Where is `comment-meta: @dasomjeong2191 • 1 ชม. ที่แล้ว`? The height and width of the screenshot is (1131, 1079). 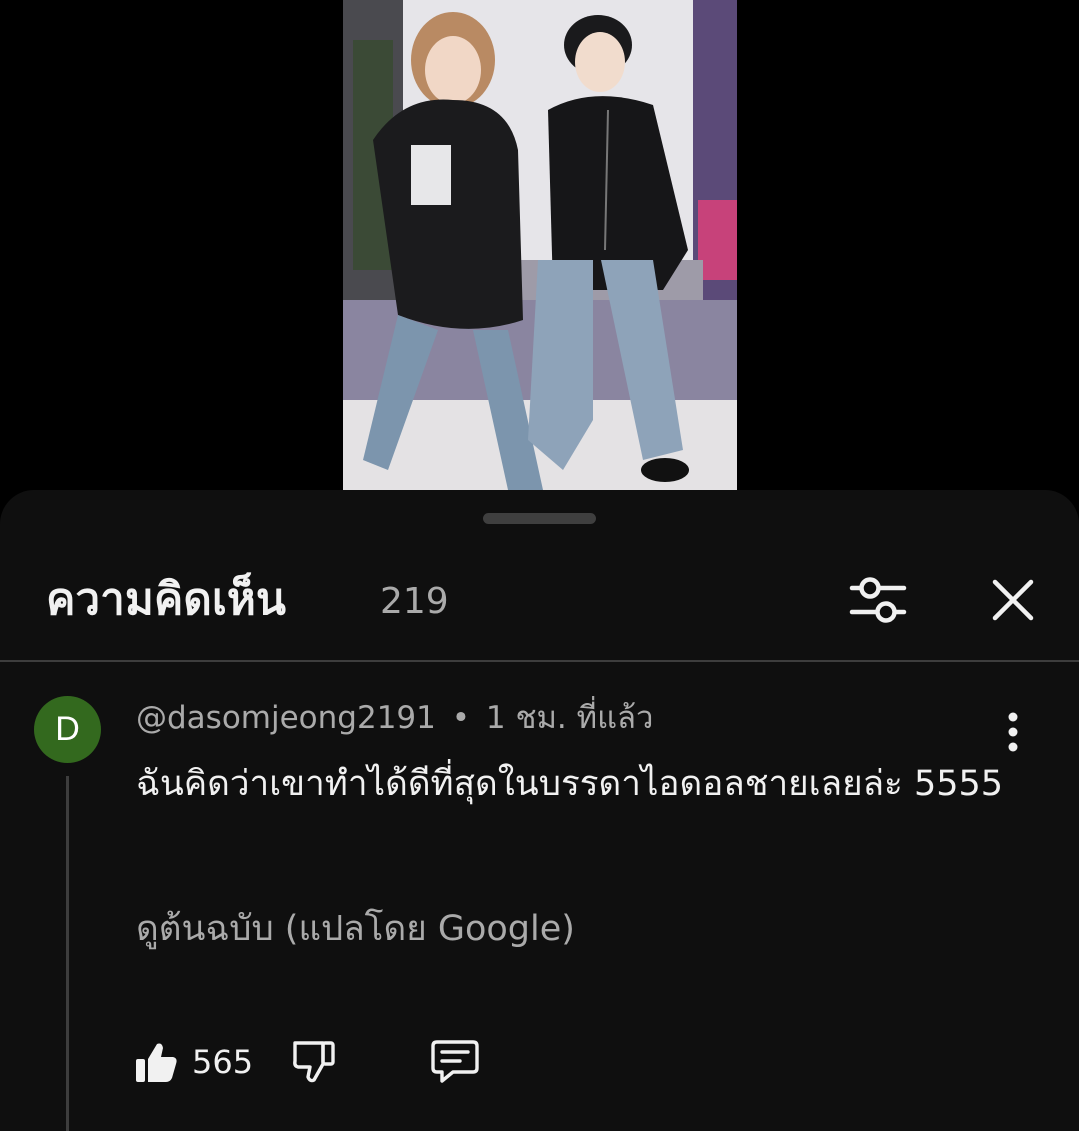 comment-meta: @dasomjeong2191 • 1 ชม. ที่แล้ว is located at coordinates (394, 718).